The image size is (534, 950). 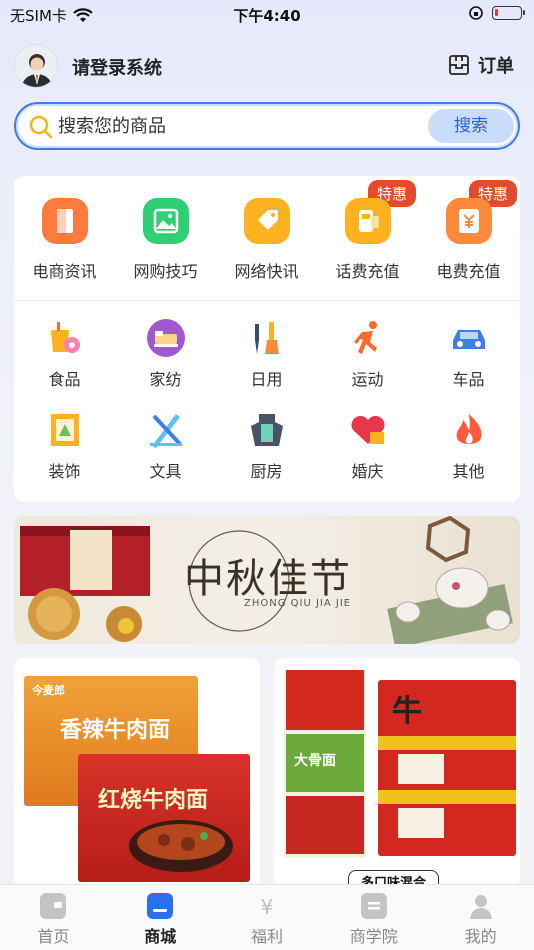 What do you see at coordinates (481, 906) in the screenshot?
I see `profile-icon` at bounding box center [481, 906].